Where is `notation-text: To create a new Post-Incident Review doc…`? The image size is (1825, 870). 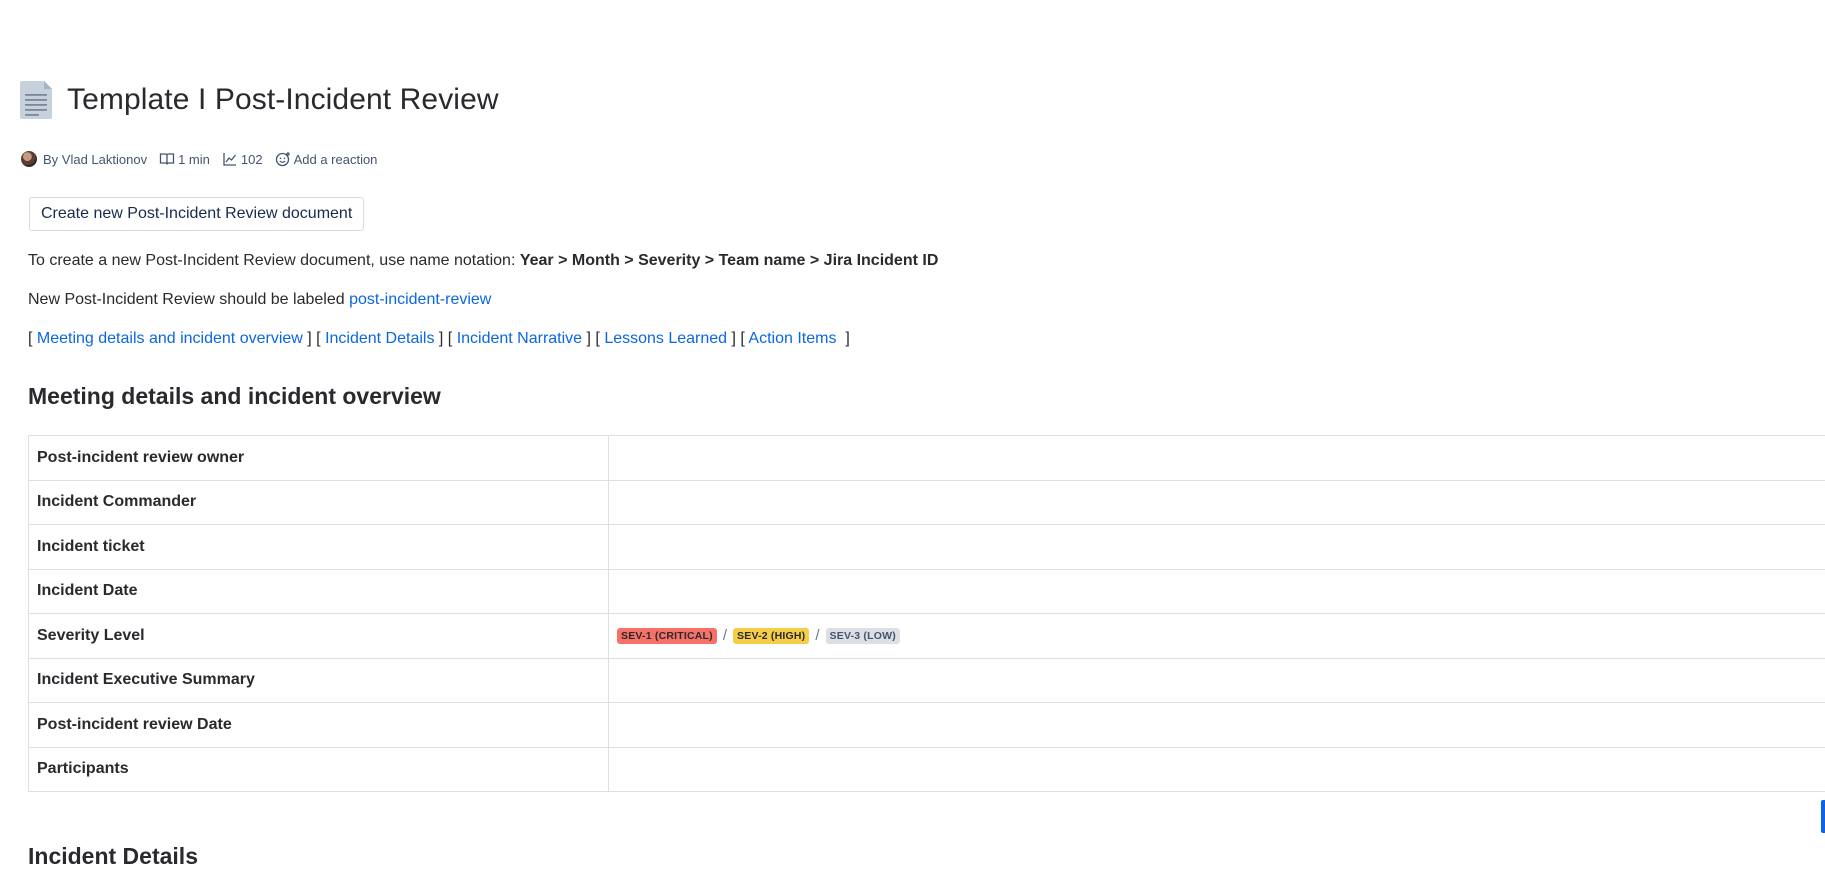
notation-text: To create a new Post-Incident Review doc… is located at coordinates (274, 260).